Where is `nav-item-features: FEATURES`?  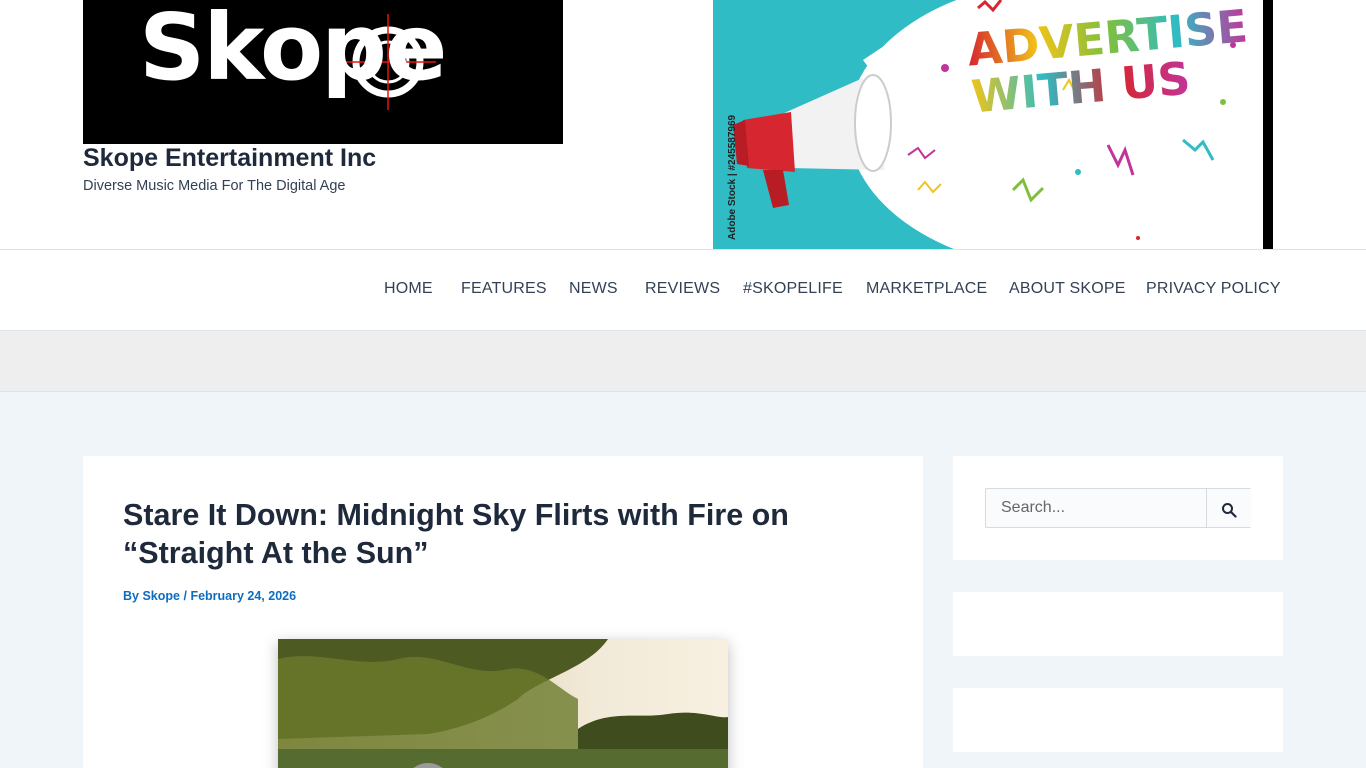 nav-item-features: FEATURES is located at coordinates (504, 289).